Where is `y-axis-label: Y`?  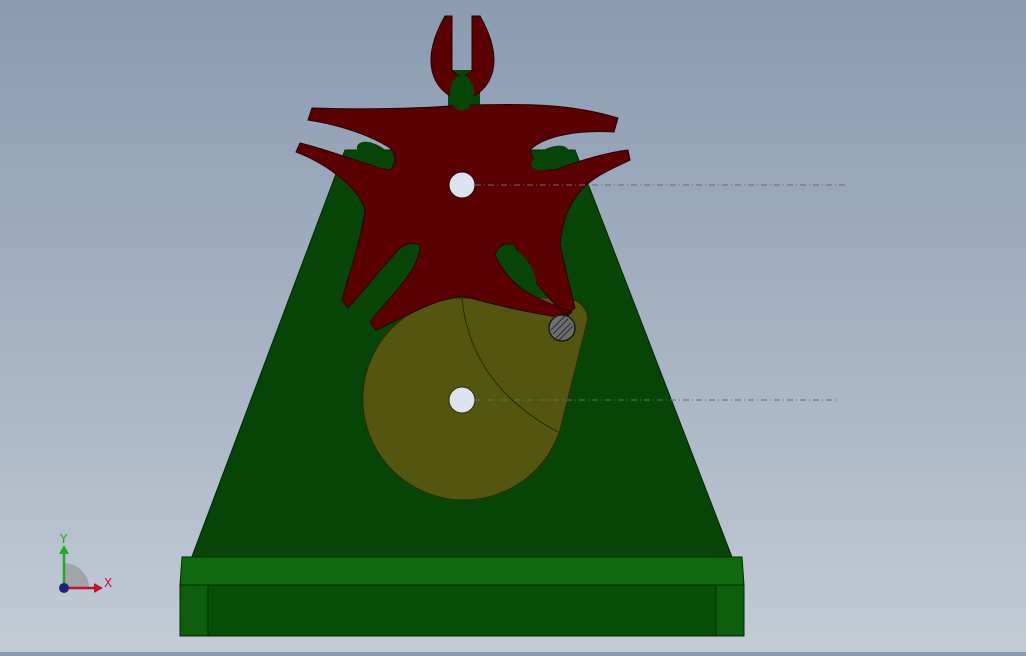
y-axis-label: Y is located at coordinates (63, 539).